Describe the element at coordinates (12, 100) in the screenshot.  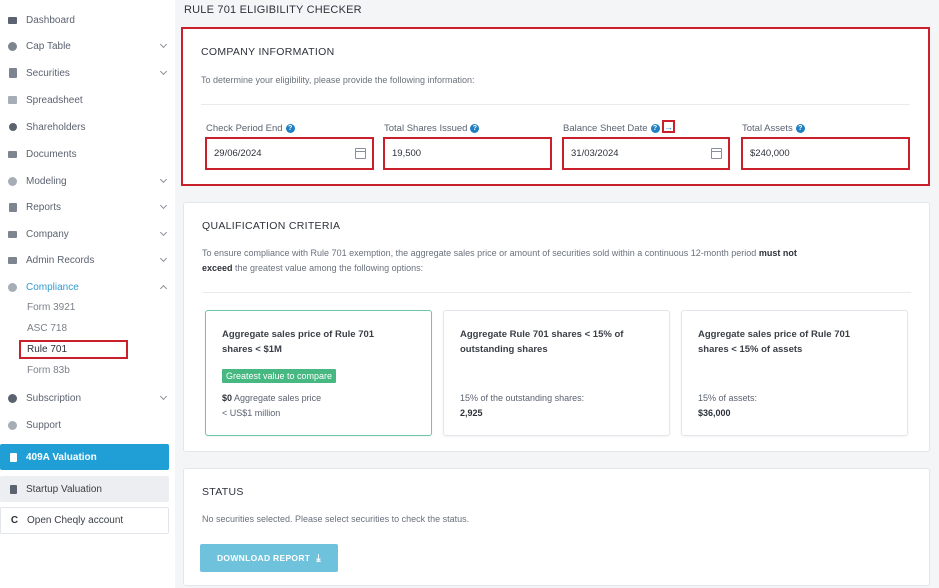
I see `grid-icon` at that location.